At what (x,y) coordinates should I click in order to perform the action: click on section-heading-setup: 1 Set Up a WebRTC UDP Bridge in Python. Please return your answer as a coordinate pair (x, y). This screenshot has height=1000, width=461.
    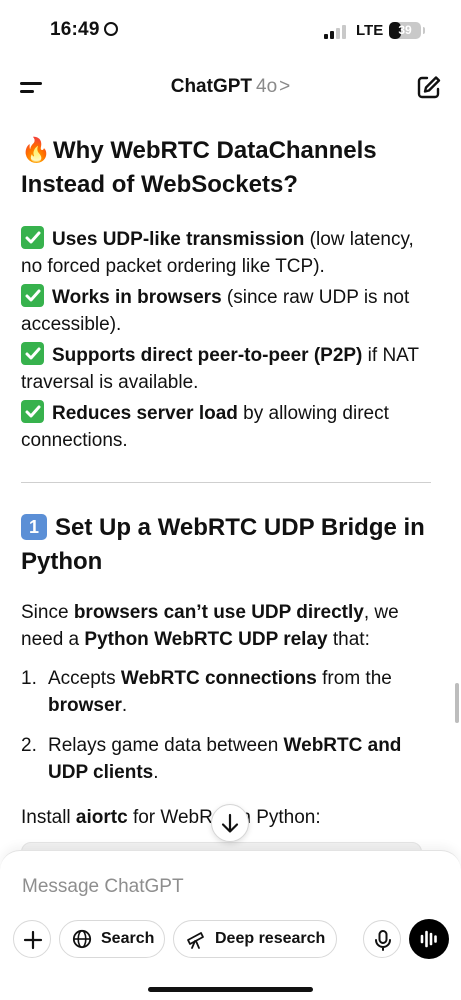
    Looking at the image, I should click on (226, 545).